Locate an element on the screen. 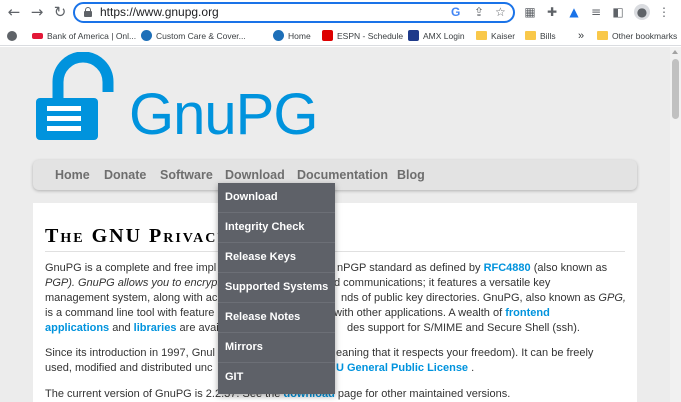 The image size is (681, 402). profile-avatar-icon: ● is located at coordinates (642, 12).